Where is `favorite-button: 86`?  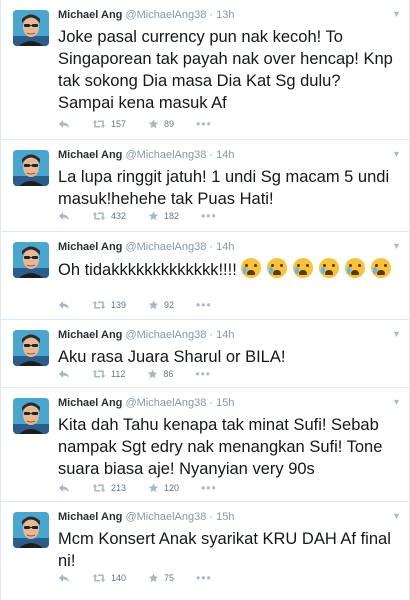 favorite-button: 86 is located at coordinates (160, 374).